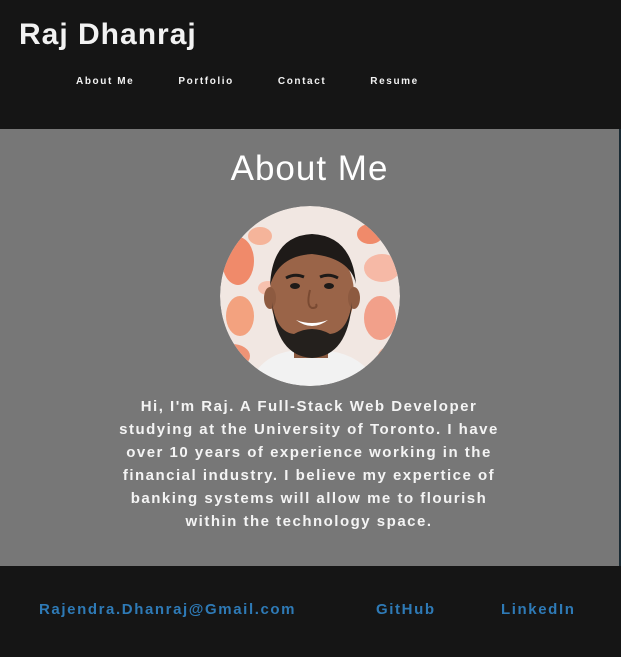 The image size is (621, 657). Describe the element at coordinates (206, 81) in the screenshot. I see `nav-portfolio: Portfolio` at that location.